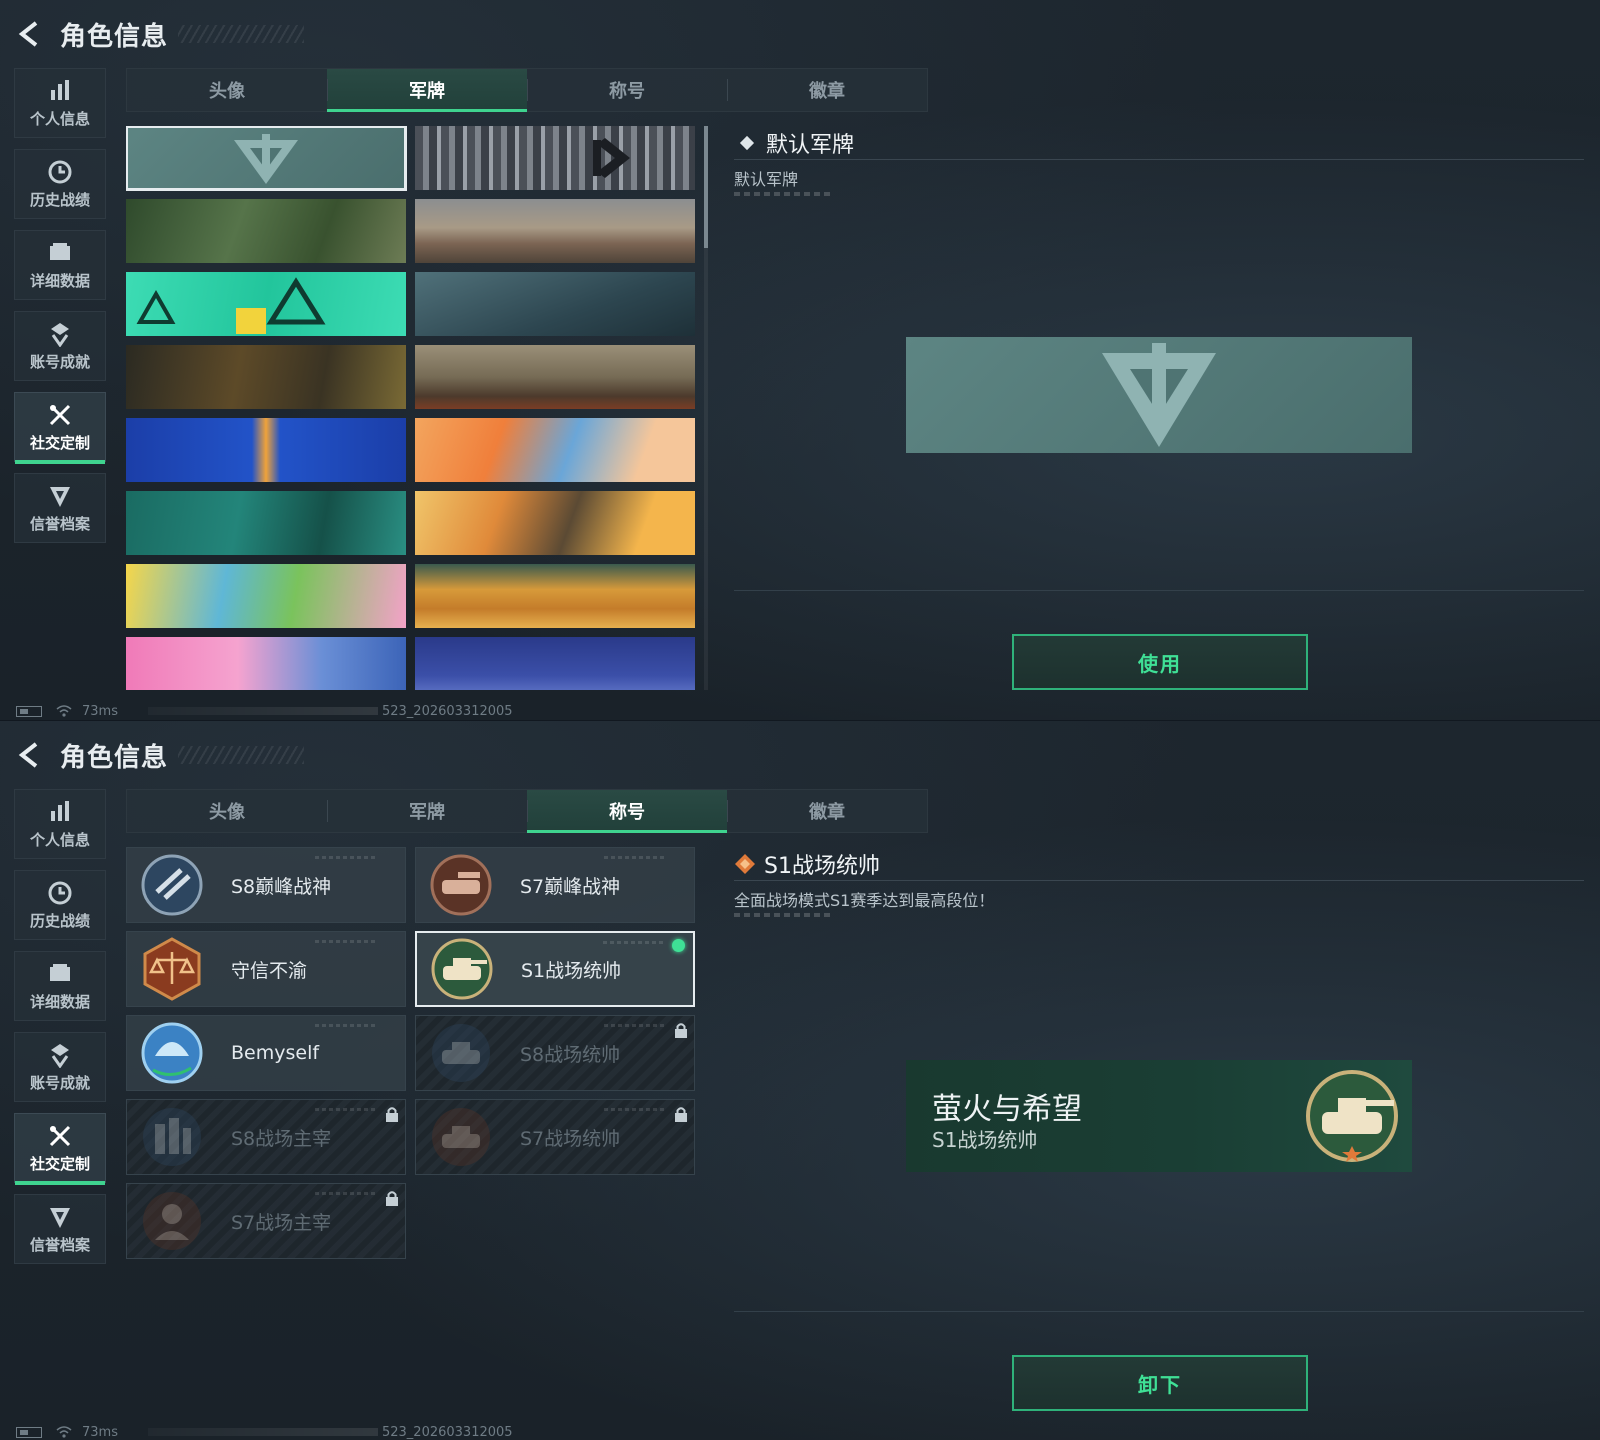 Image resolution: width=1600 pixels, height=1440 pixels. Describe the element at coordinates (461, 885) in the screenshot. I see `s7-peak-emblem-icon` at that location.